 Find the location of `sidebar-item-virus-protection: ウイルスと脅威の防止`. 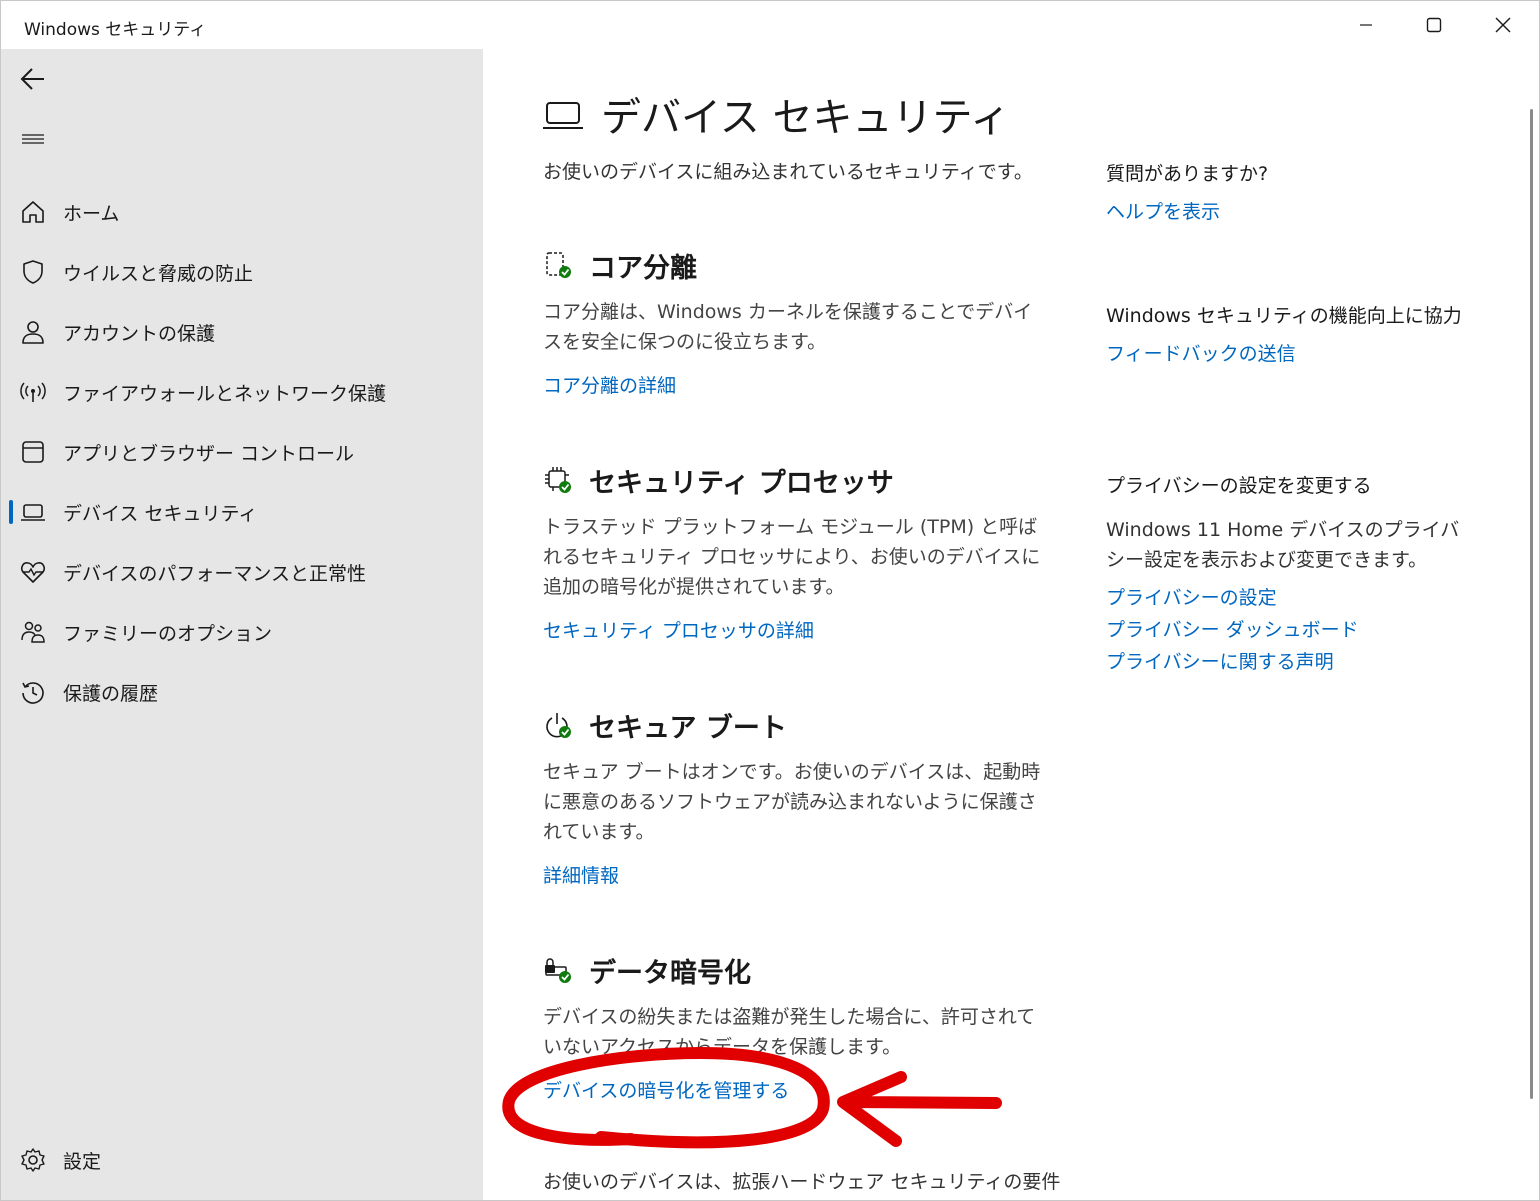

sidebar-item-virus-protection: ウイルスと脅威の防止 is located at coordinates (242, 272).